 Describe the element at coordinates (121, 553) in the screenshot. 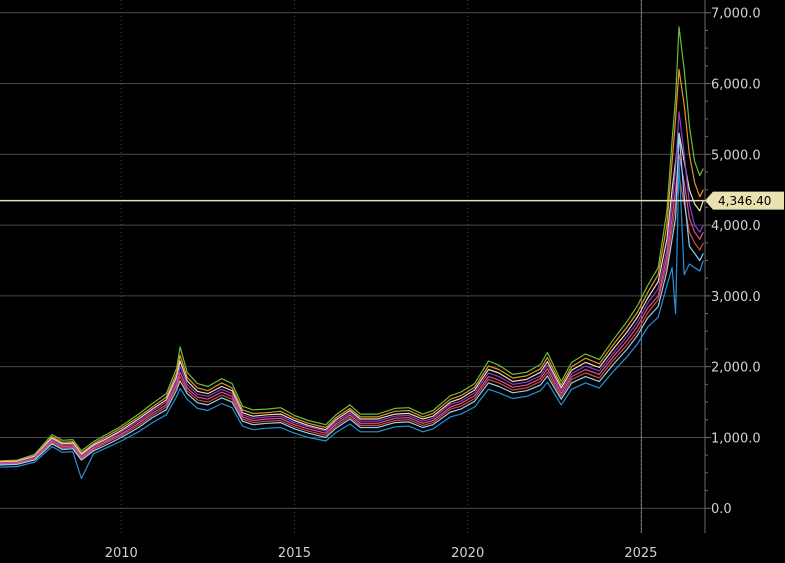

I see `x-tick-label: 2010` at that location.